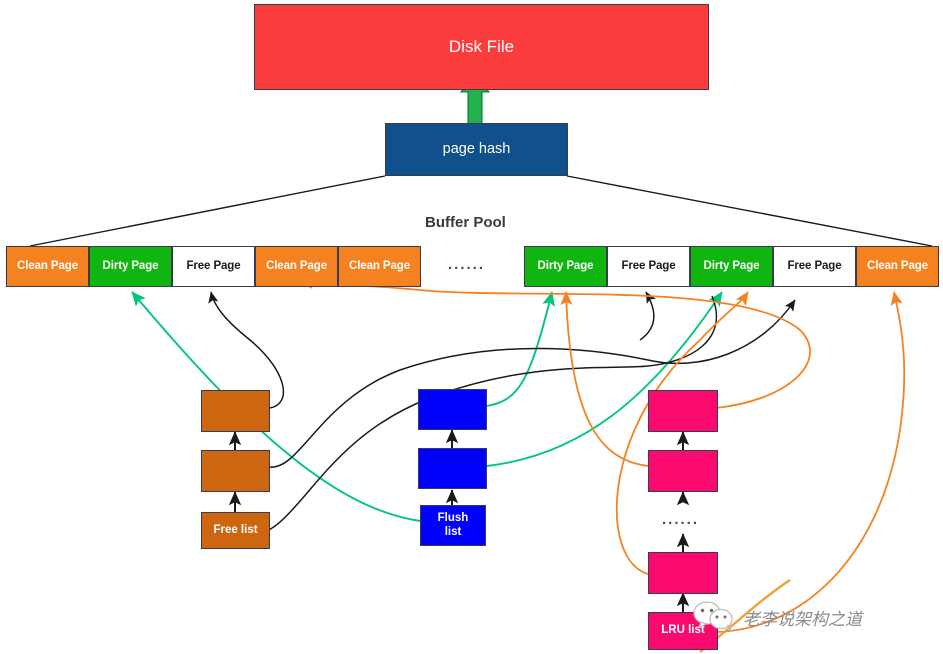 Image resolution: width=943 pixels, height=654 pixels. Describe the element at coordinates (453, 518) in the screenshot. I see `flush-list-label-line1: Flush` at that location.